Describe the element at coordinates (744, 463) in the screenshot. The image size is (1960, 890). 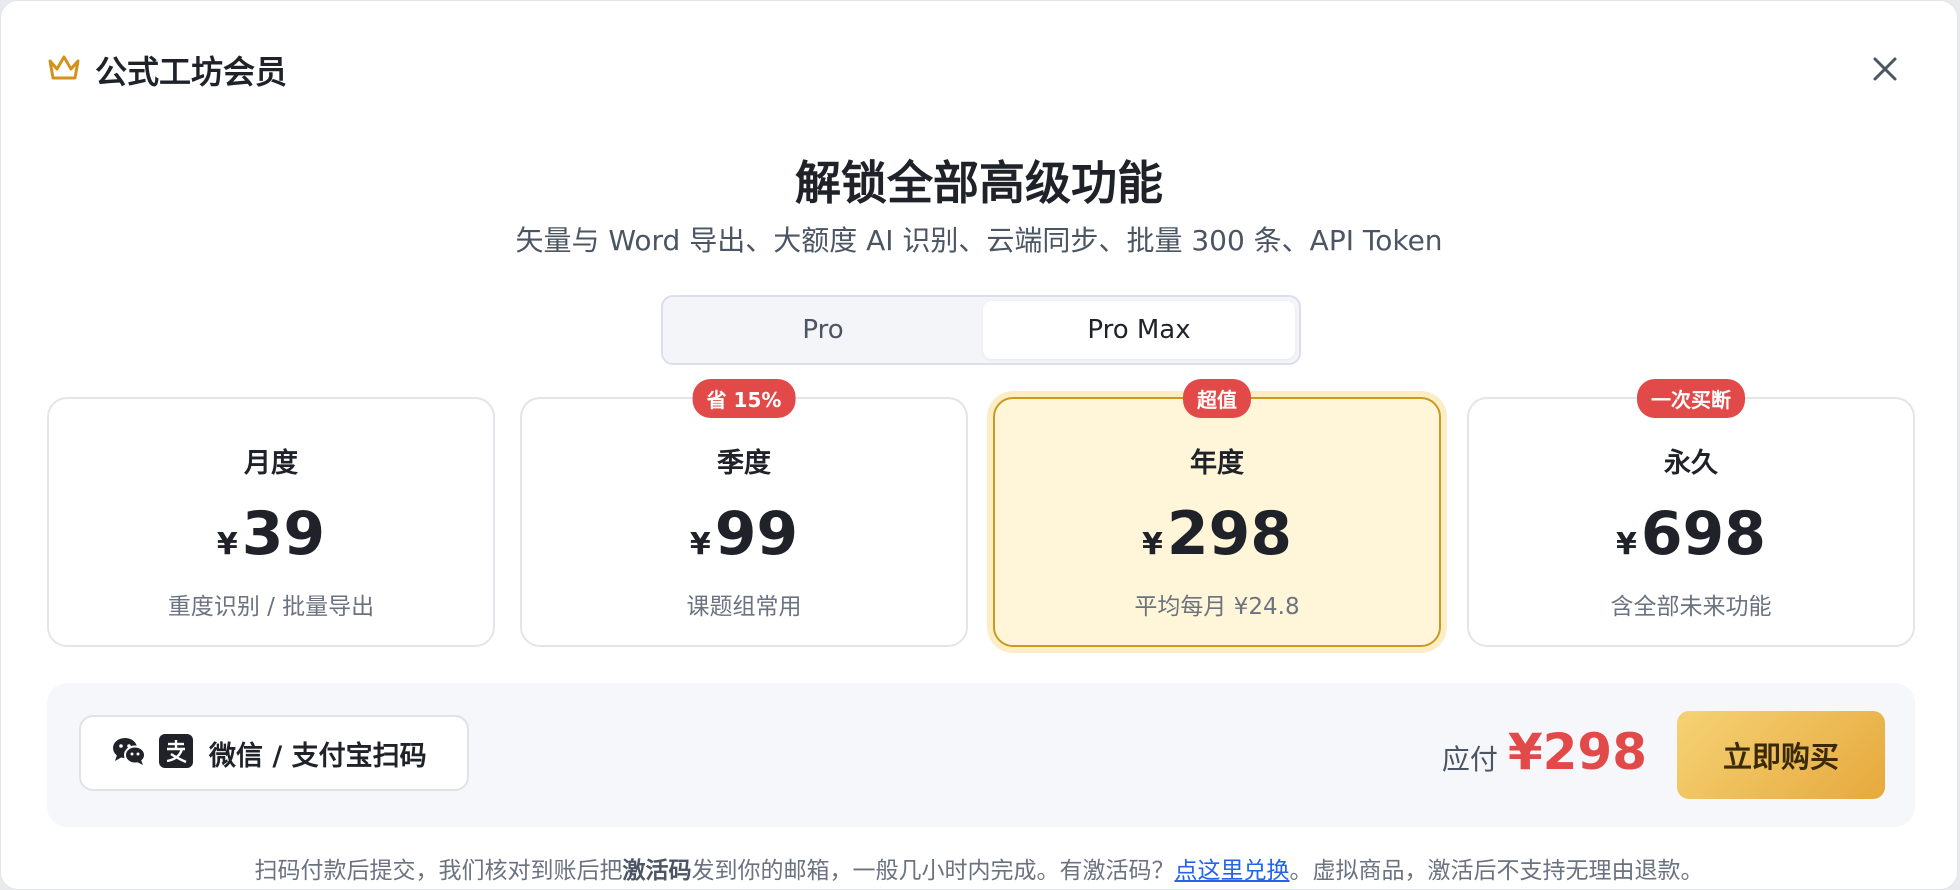
I see `plan-name: 季度` at that location.